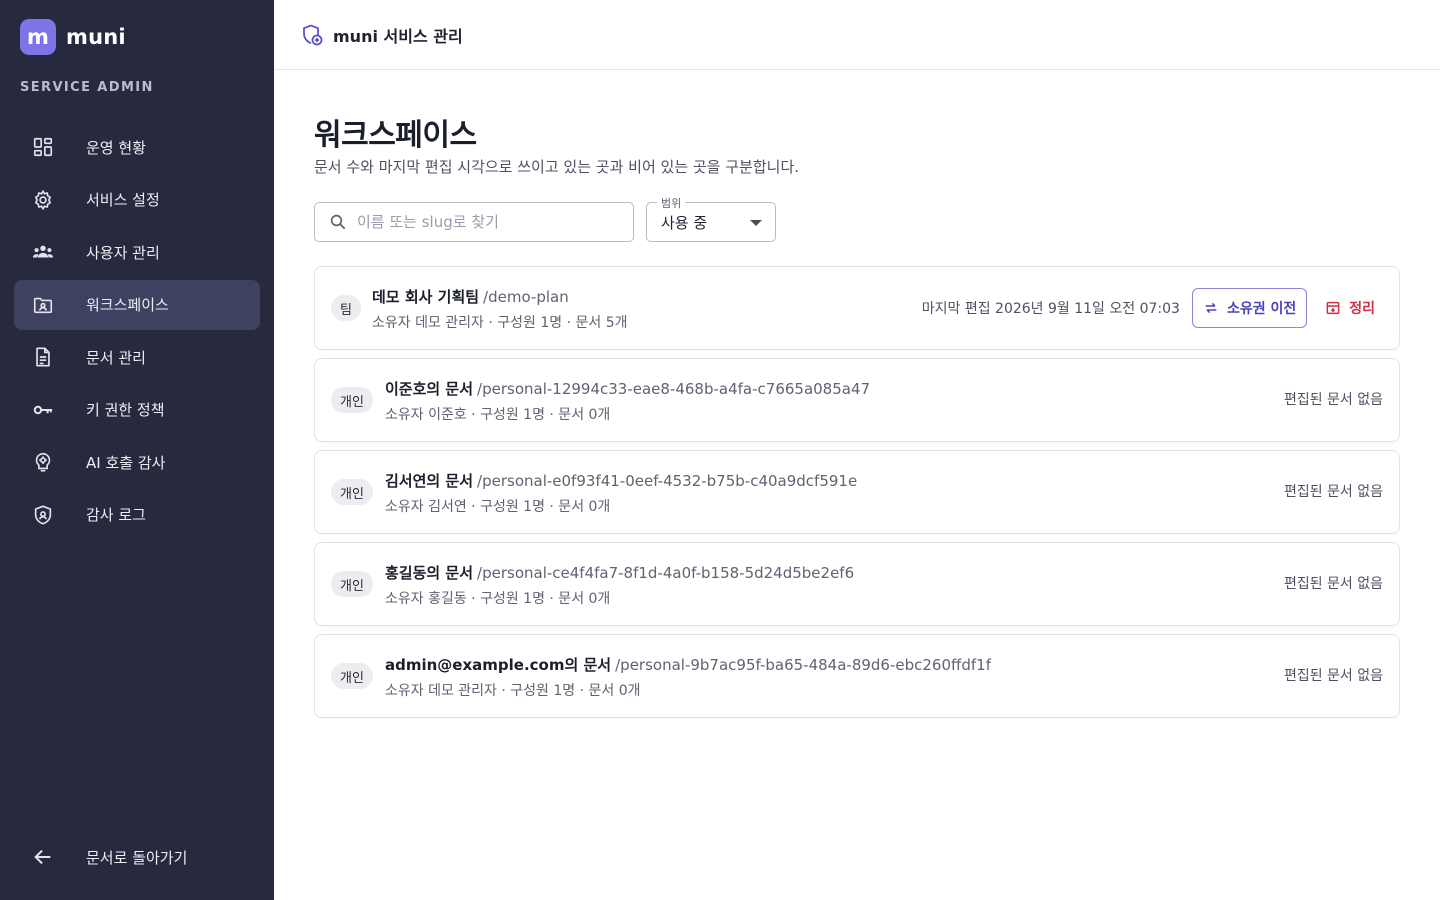  I want to click on sidebar-item-dashboard: 운영 현황, so click(137, 147).